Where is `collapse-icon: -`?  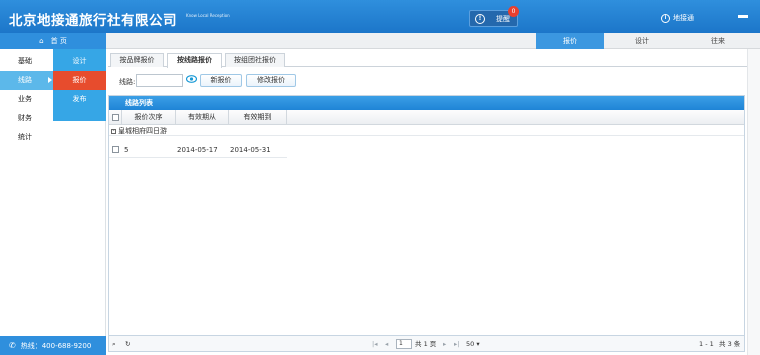 collapse-icon: - is located at coordinates (113, 131).